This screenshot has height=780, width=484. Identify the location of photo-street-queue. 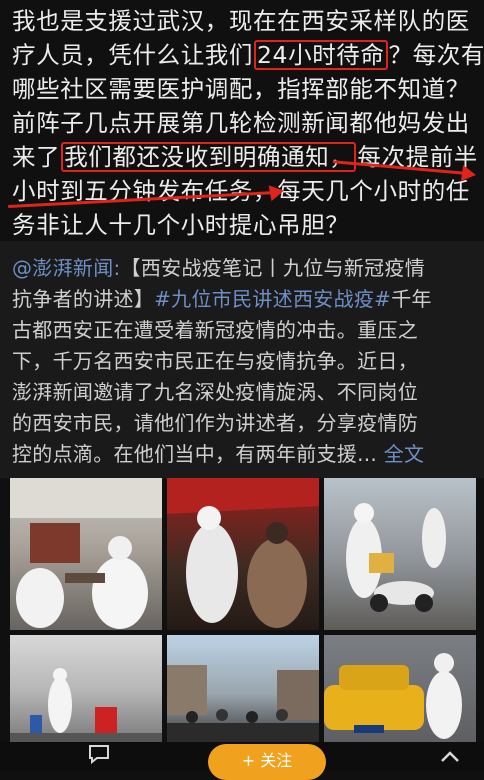
(243, 688).